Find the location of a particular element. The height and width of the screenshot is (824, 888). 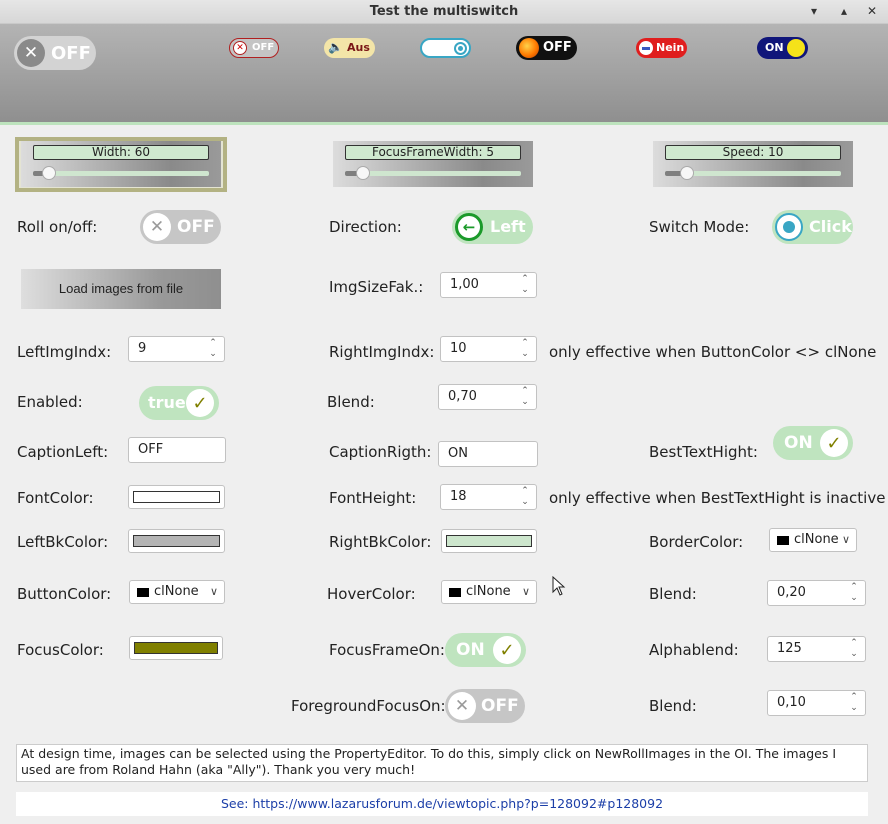

captionright-input: ON is located at coordinates (488, 454).